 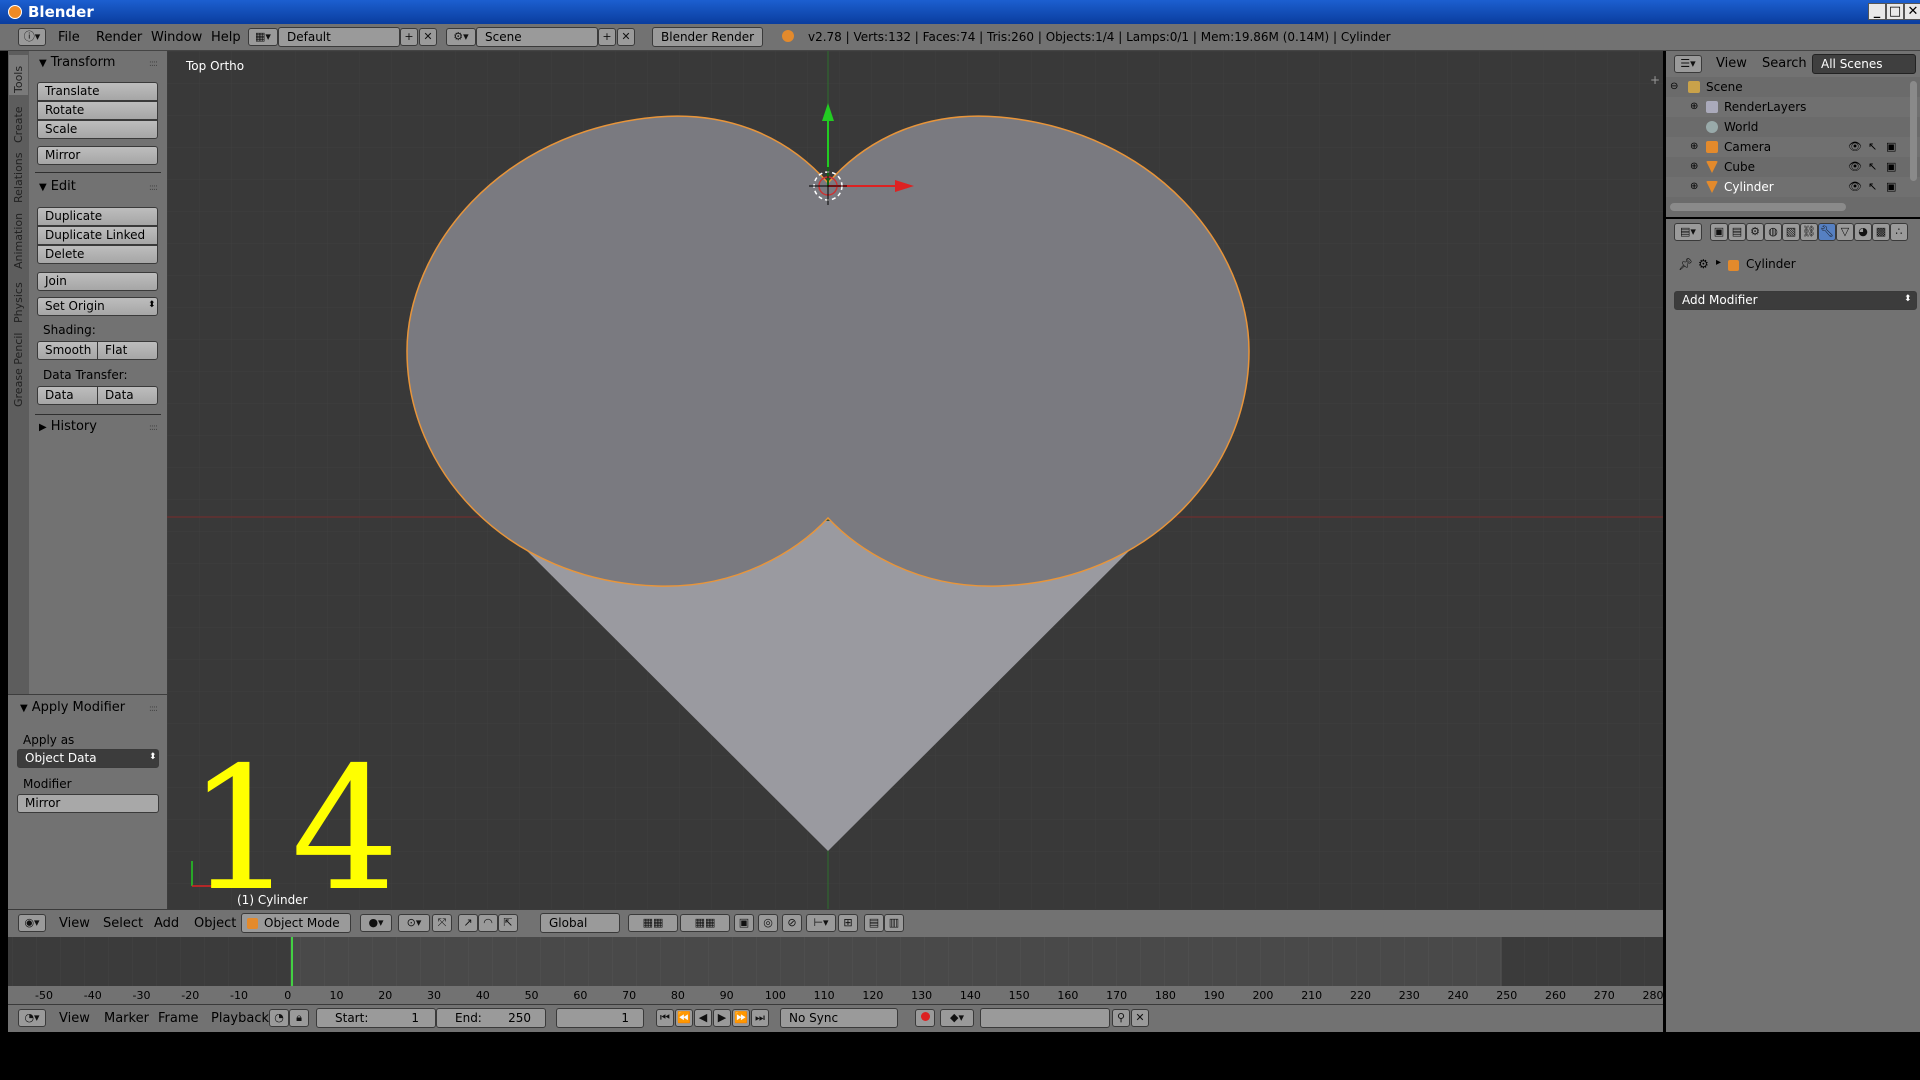 What do you see at coordinates (1045, 1018) in the screenshot?
I see `active-keying-set-field` at bounding box center [1045, 1018].